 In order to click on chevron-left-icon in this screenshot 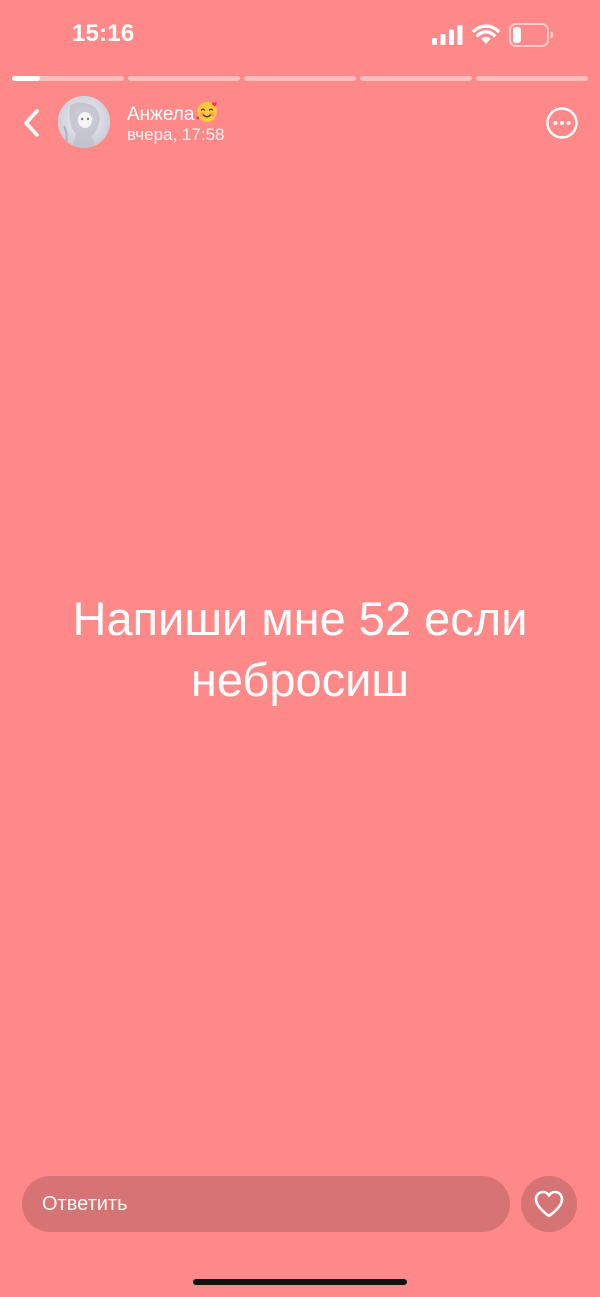, I will do `click(31, 123)`.